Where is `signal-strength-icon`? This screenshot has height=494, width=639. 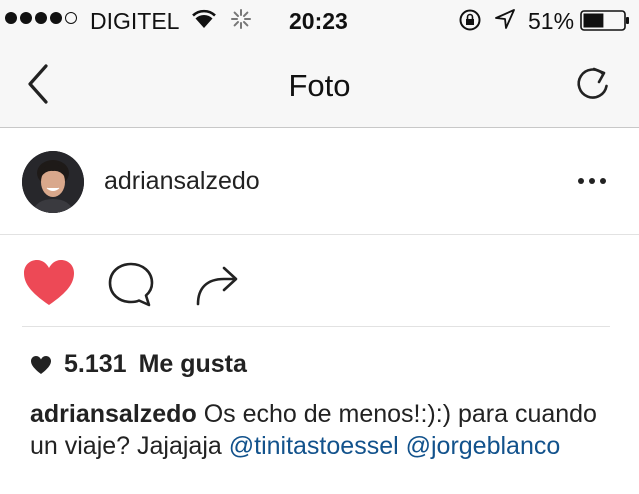 signal-strength-icon is located at coordinates (41, 18).